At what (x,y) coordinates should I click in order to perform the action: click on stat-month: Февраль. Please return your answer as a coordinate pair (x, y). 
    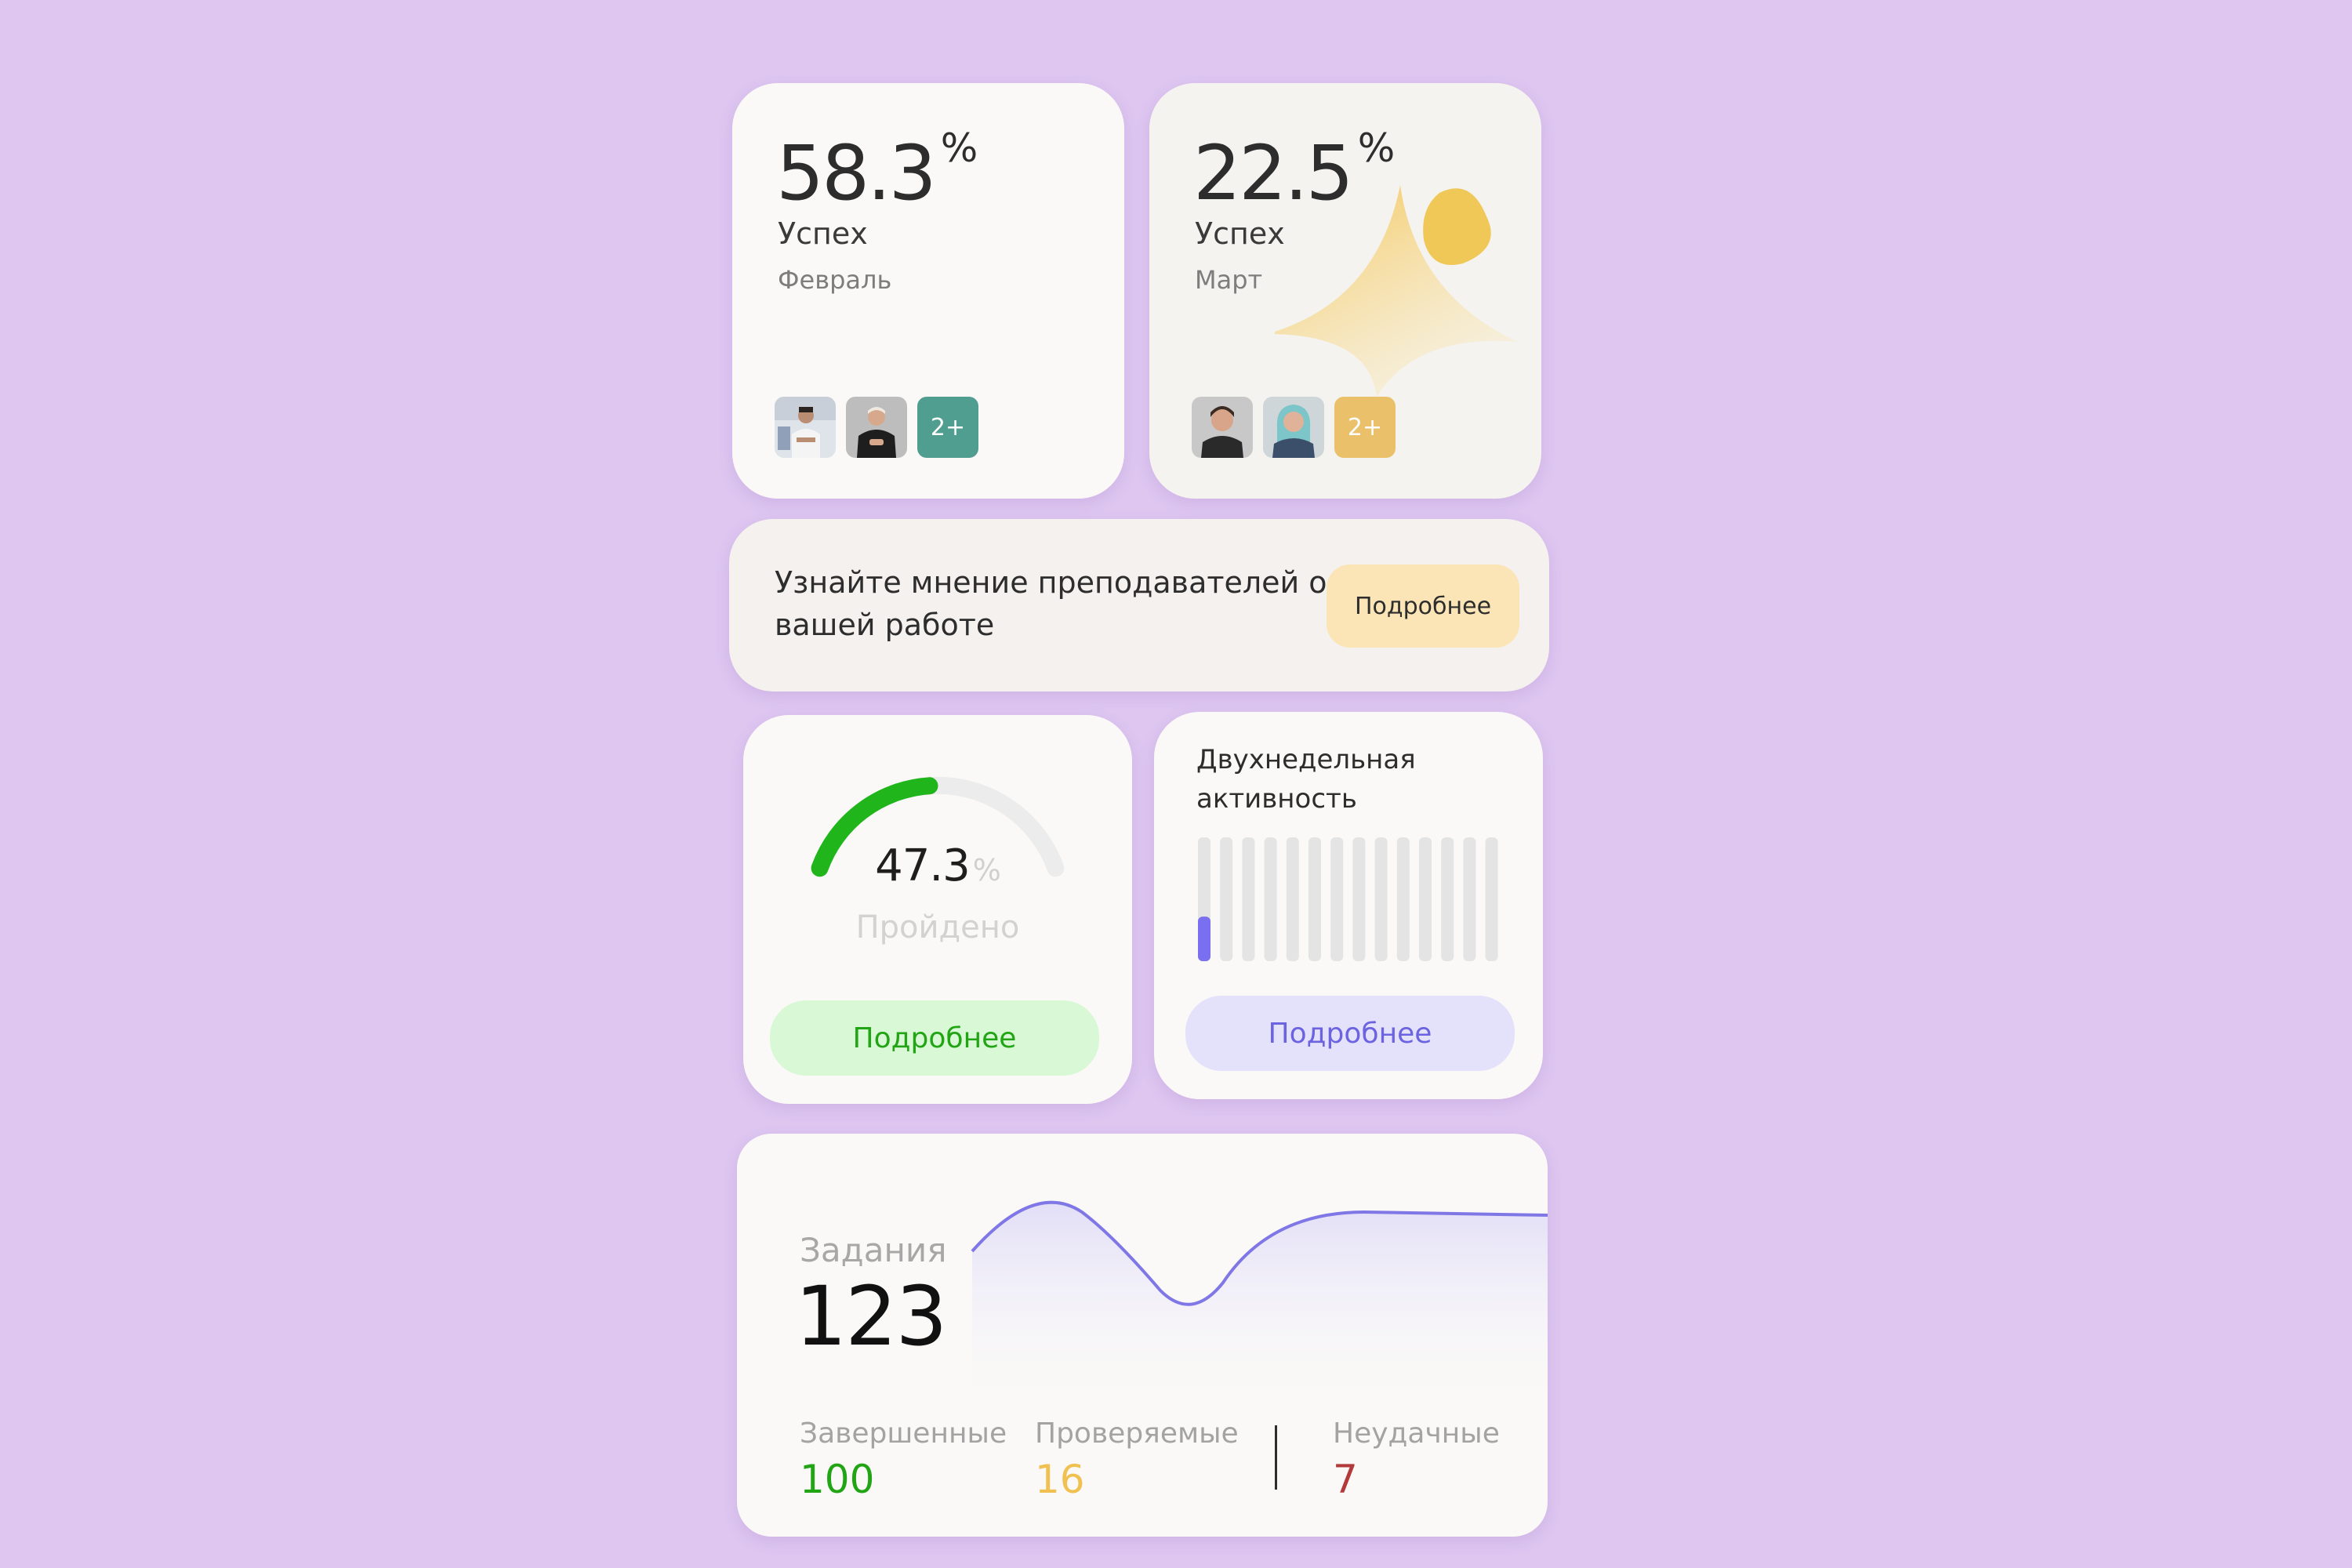
    Looking at the image, I should click on (835, 280).